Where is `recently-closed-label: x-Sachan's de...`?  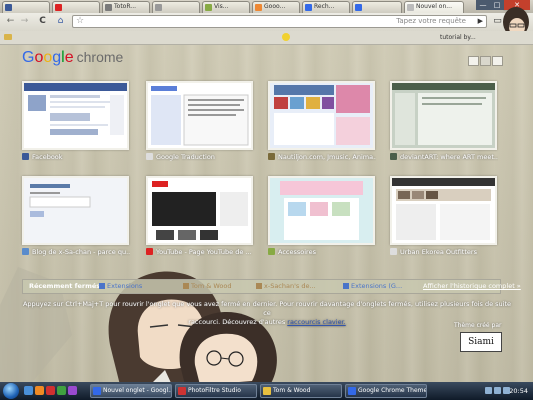 recently-closed-label: x-Sachan's de... is located at coordinates (290, 286).